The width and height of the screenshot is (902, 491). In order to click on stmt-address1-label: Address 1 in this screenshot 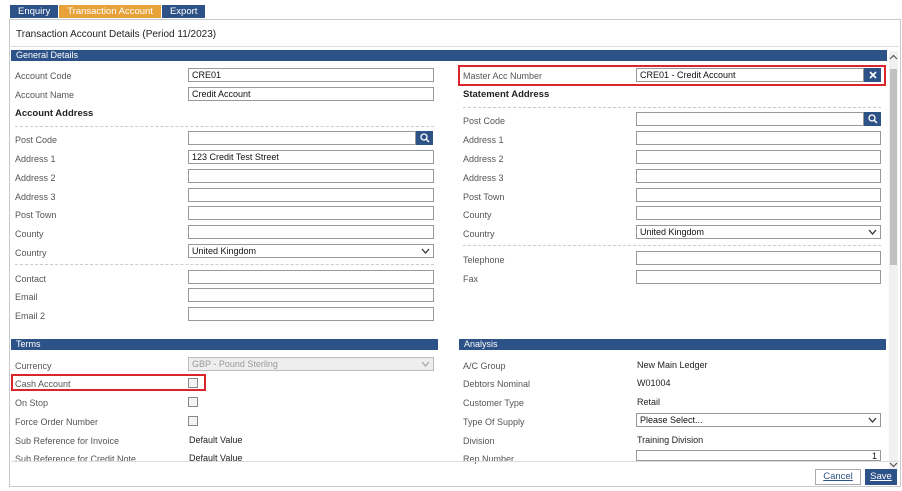, I will do `click(483, 140)`.